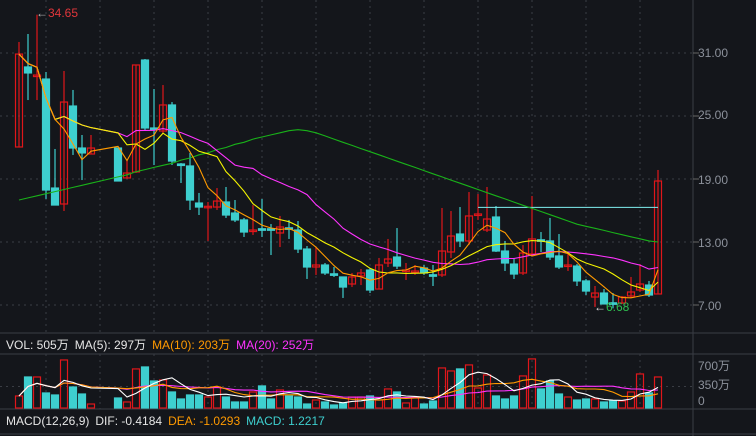 Image resolution: width=756 pixels, height=436 pixels. Describe the element at coordinates (701, 401) in the screenshot. I see `volume-tick: 0` at that location.